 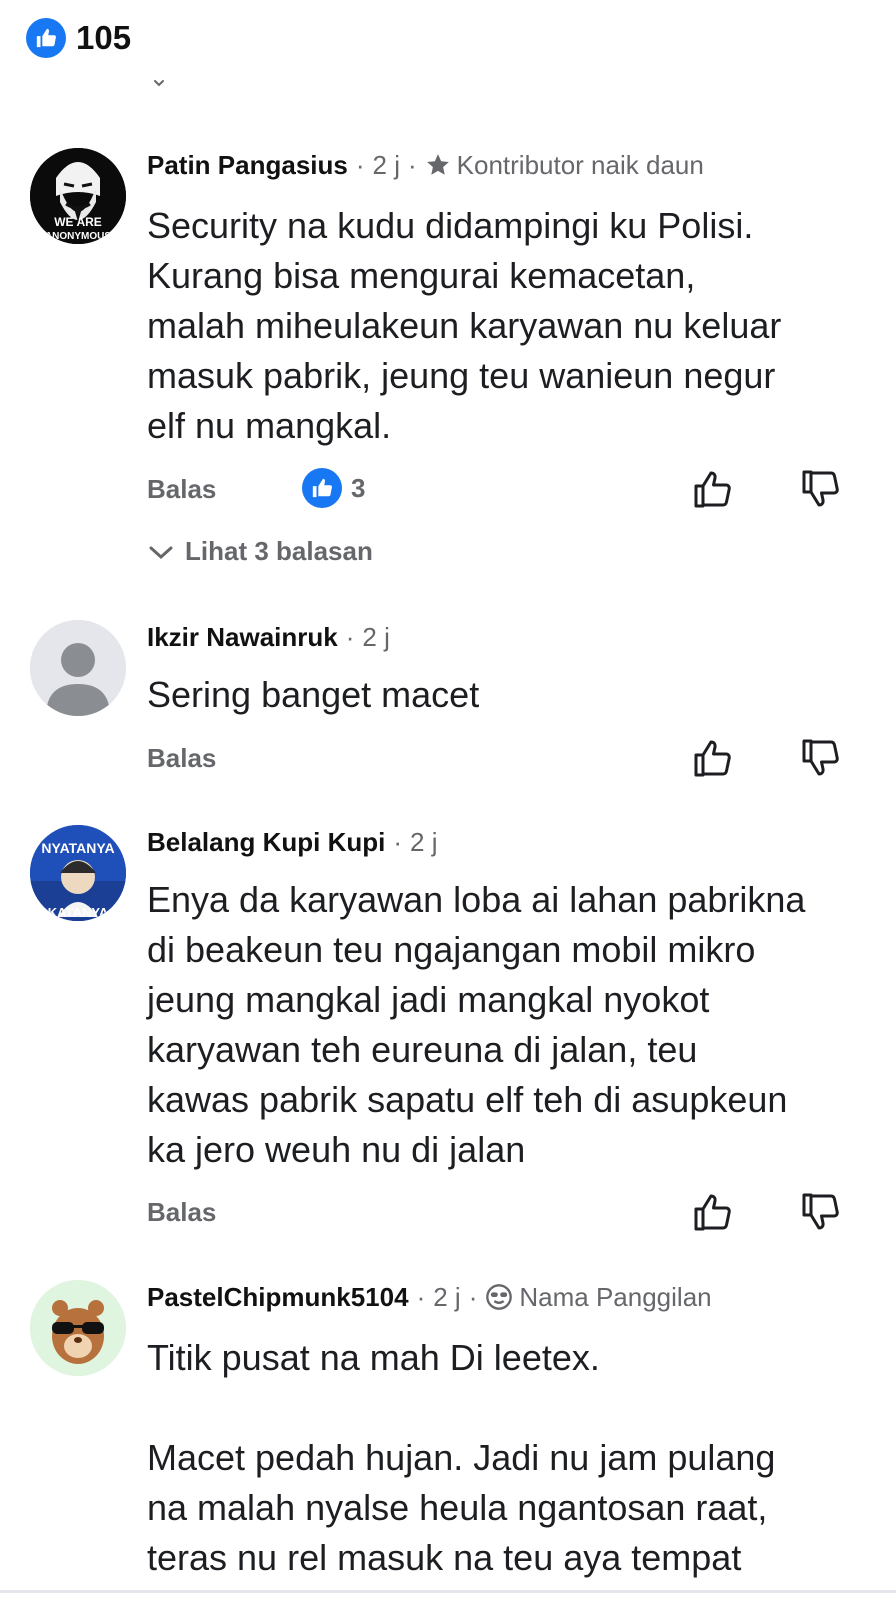 I want to click on author-name: Ikzir Nawainruk, so click(x=242, y=637).